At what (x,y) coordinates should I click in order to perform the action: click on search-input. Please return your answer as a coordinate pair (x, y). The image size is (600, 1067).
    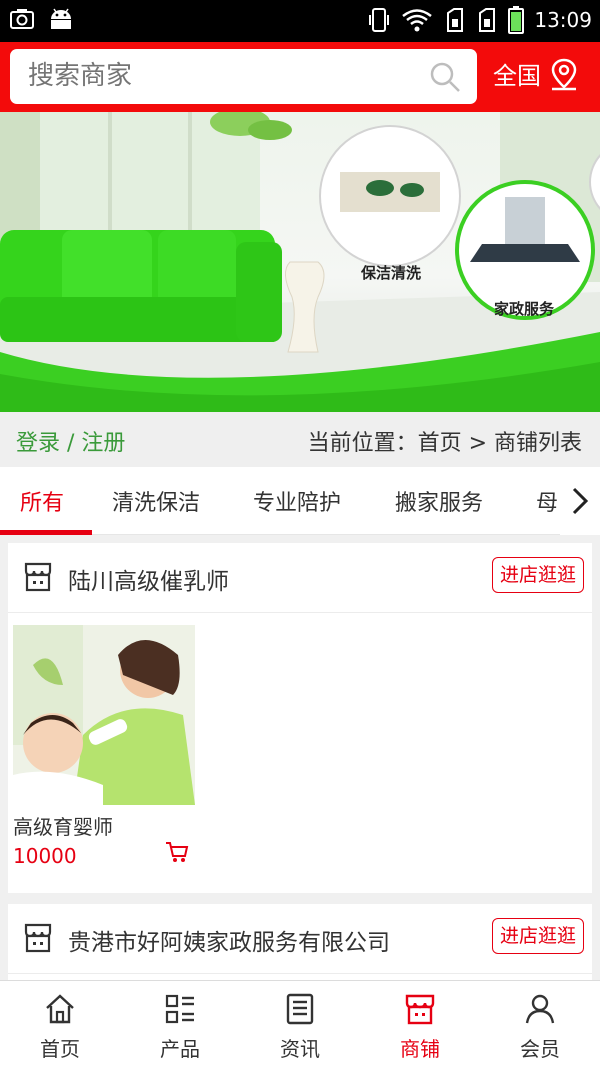
    Looking at the image, I should click on (218, 76).